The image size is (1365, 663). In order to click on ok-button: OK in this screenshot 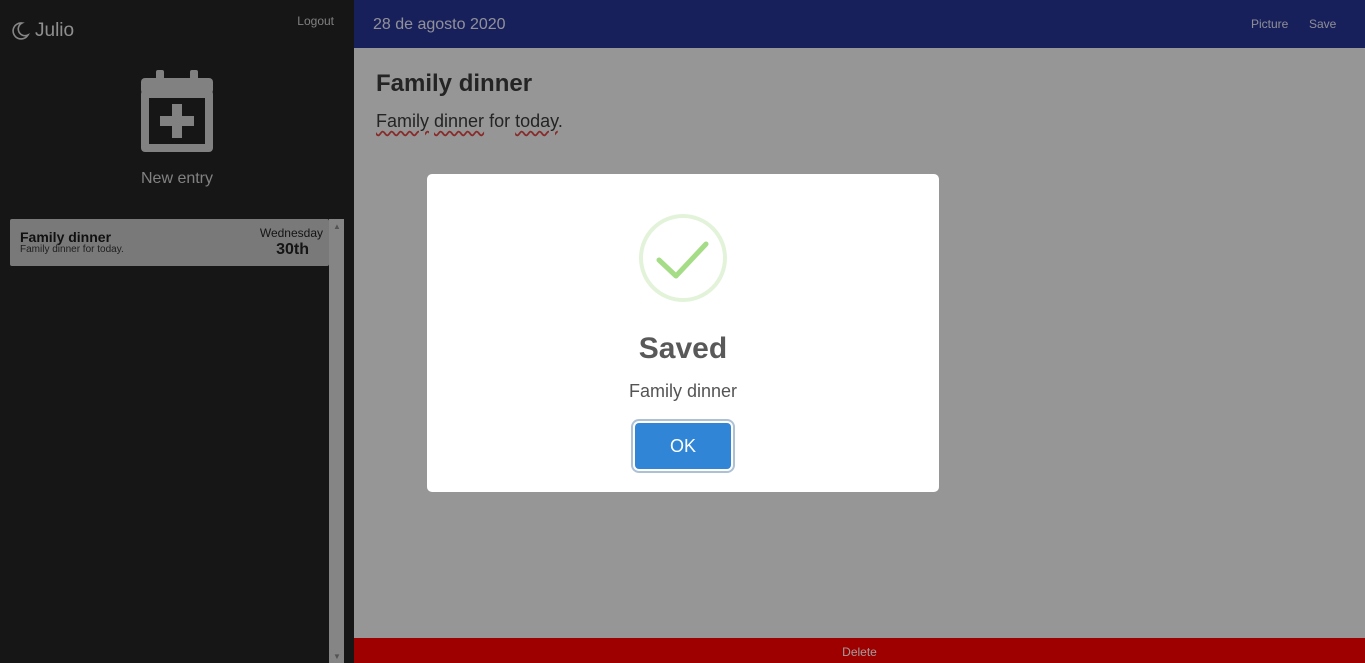, I will do `click(683, 446)`.